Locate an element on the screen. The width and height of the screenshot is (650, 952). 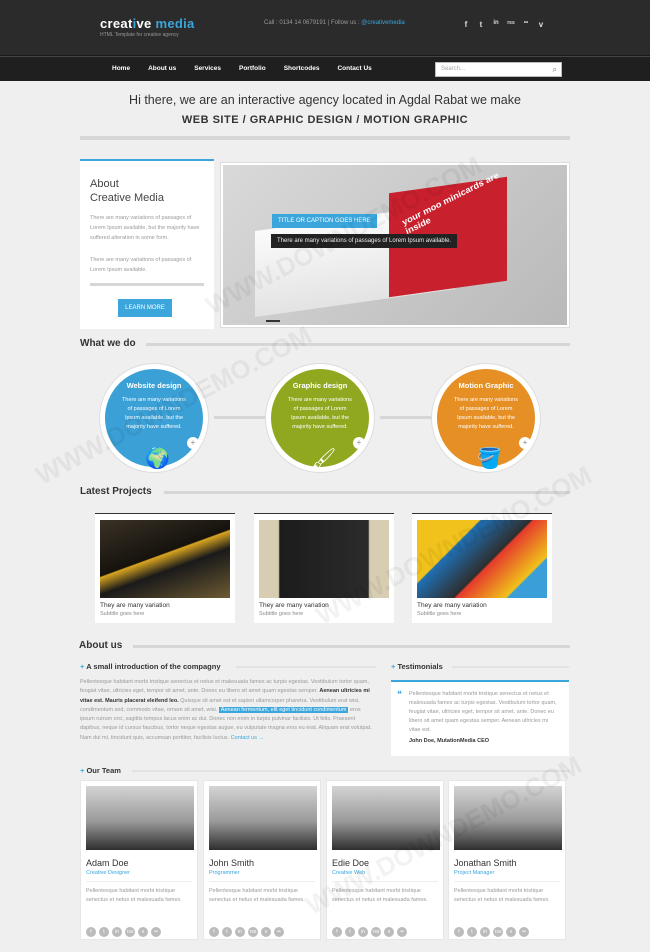
divider is located at coordinates (325, 138).